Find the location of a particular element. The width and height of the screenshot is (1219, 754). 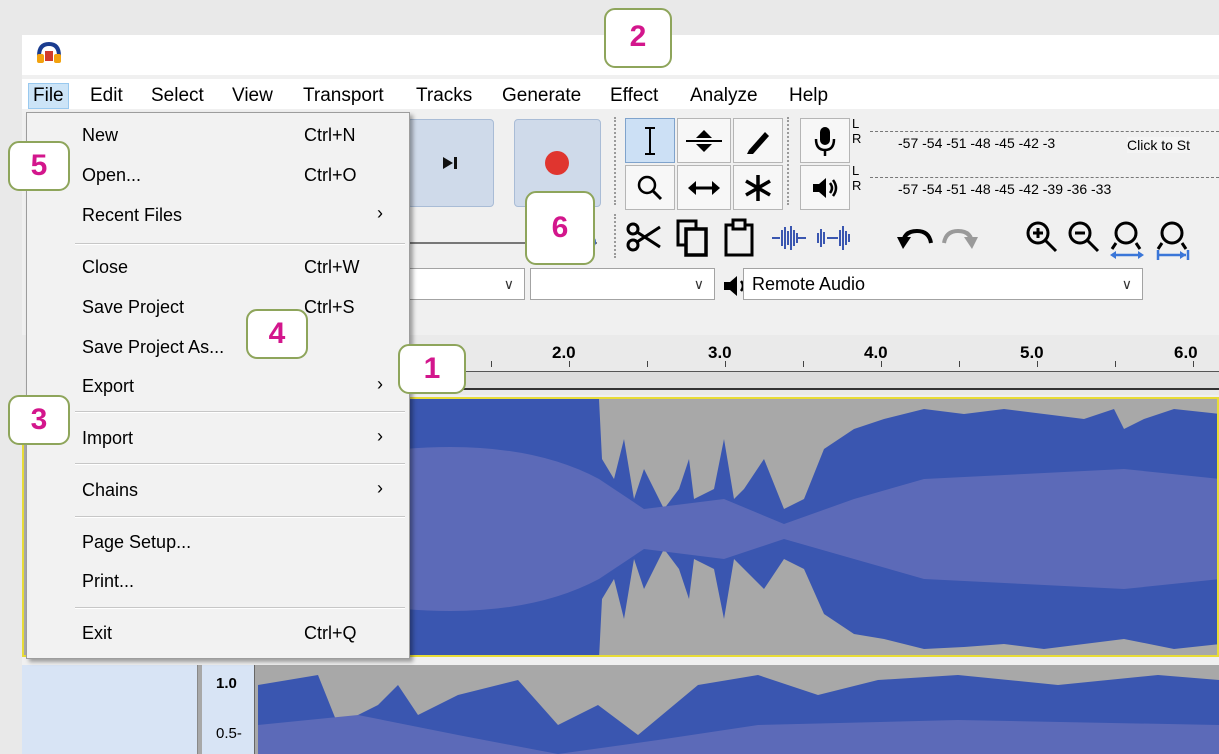

fit-selection-button is located at coordinates (1128, 240).